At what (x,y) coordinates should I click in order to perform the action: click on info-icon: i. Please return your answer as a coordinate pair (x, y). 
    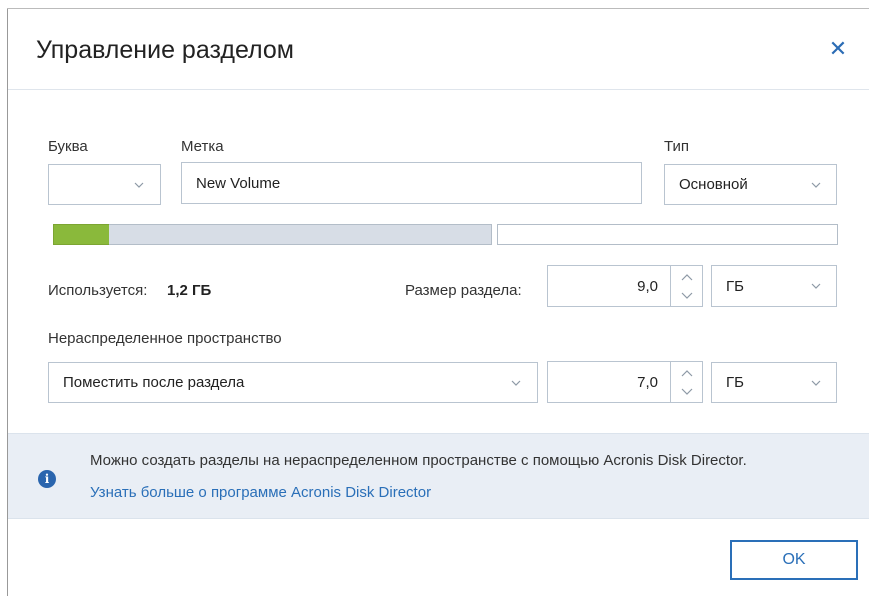
    Looking at the image, I should click on (47, 479).